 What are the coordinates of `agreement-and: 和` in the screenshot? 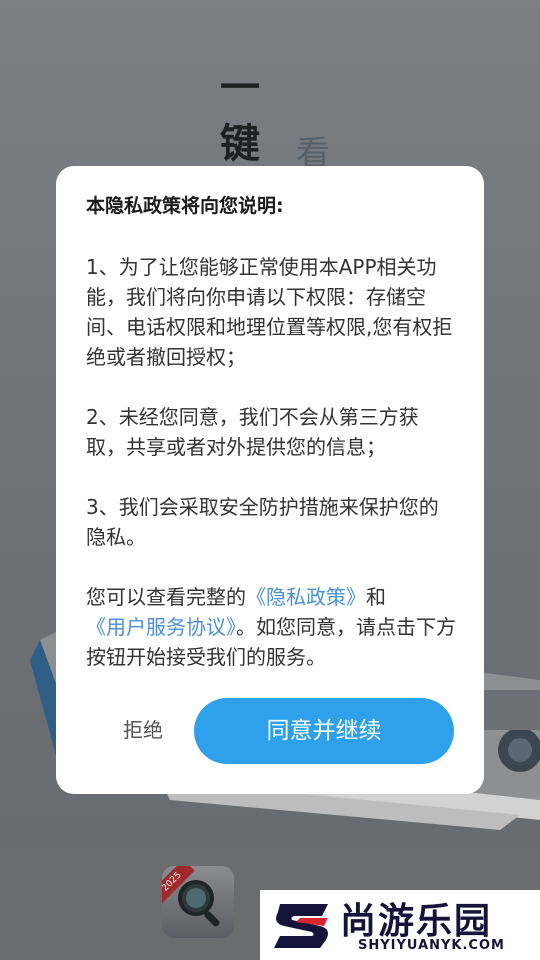 It's located at (376, 597).